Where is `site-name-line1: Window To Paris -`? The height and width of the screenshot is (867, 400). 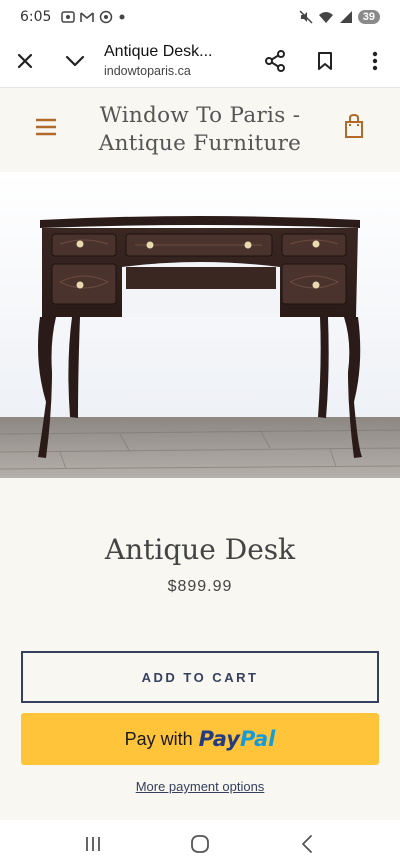 site-name-line1: Window To Paris - is located at coordinates (200, 115).